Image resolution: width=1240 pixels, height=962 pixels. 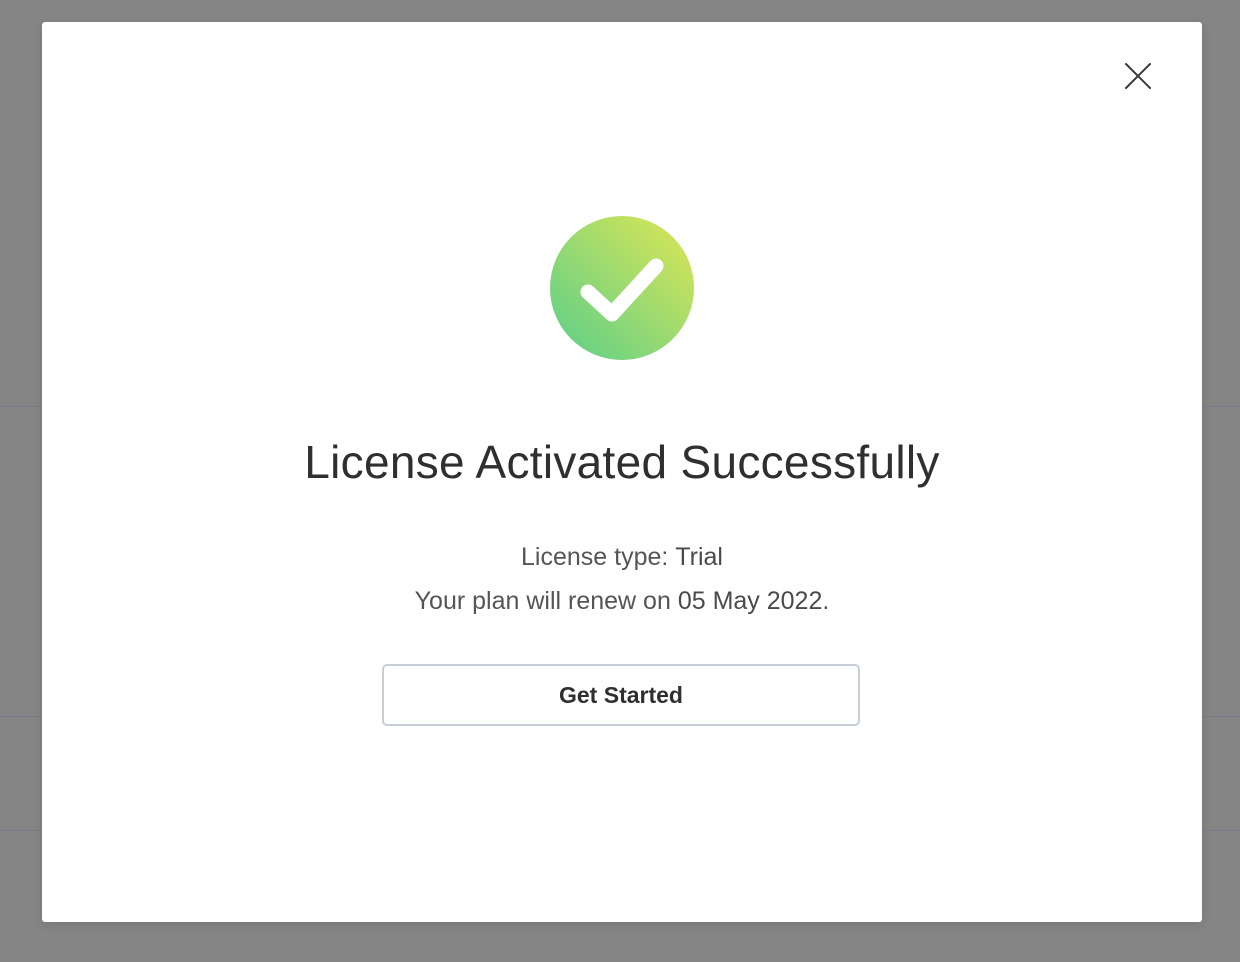 What do you see at coordinates (622, 462) in the screenshot?
I see `dialog-title: License Activated Successfully` at bounding box center [622, 462].